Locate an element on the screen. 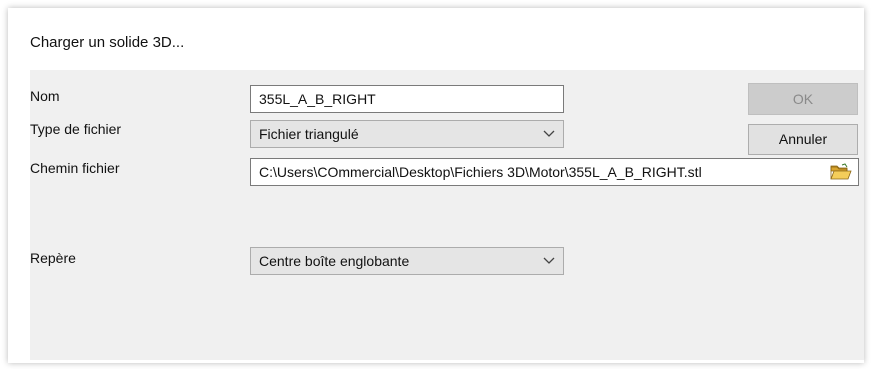 This screenshot has height=369, width=873. path-label: Chemin fichier is located at coordinates (75, 168).